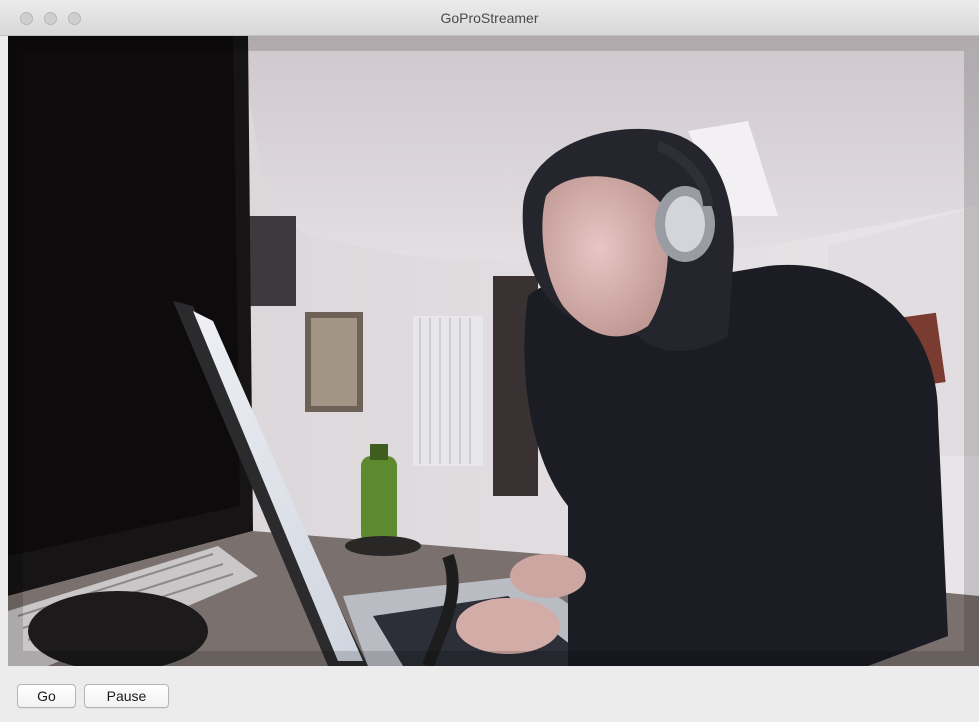 This screenshot has height=722, width=979. What do you see at coordinates (126, 696) in the screenshot?
I see `pause-button: Pause` at bounding box center [126, 696].